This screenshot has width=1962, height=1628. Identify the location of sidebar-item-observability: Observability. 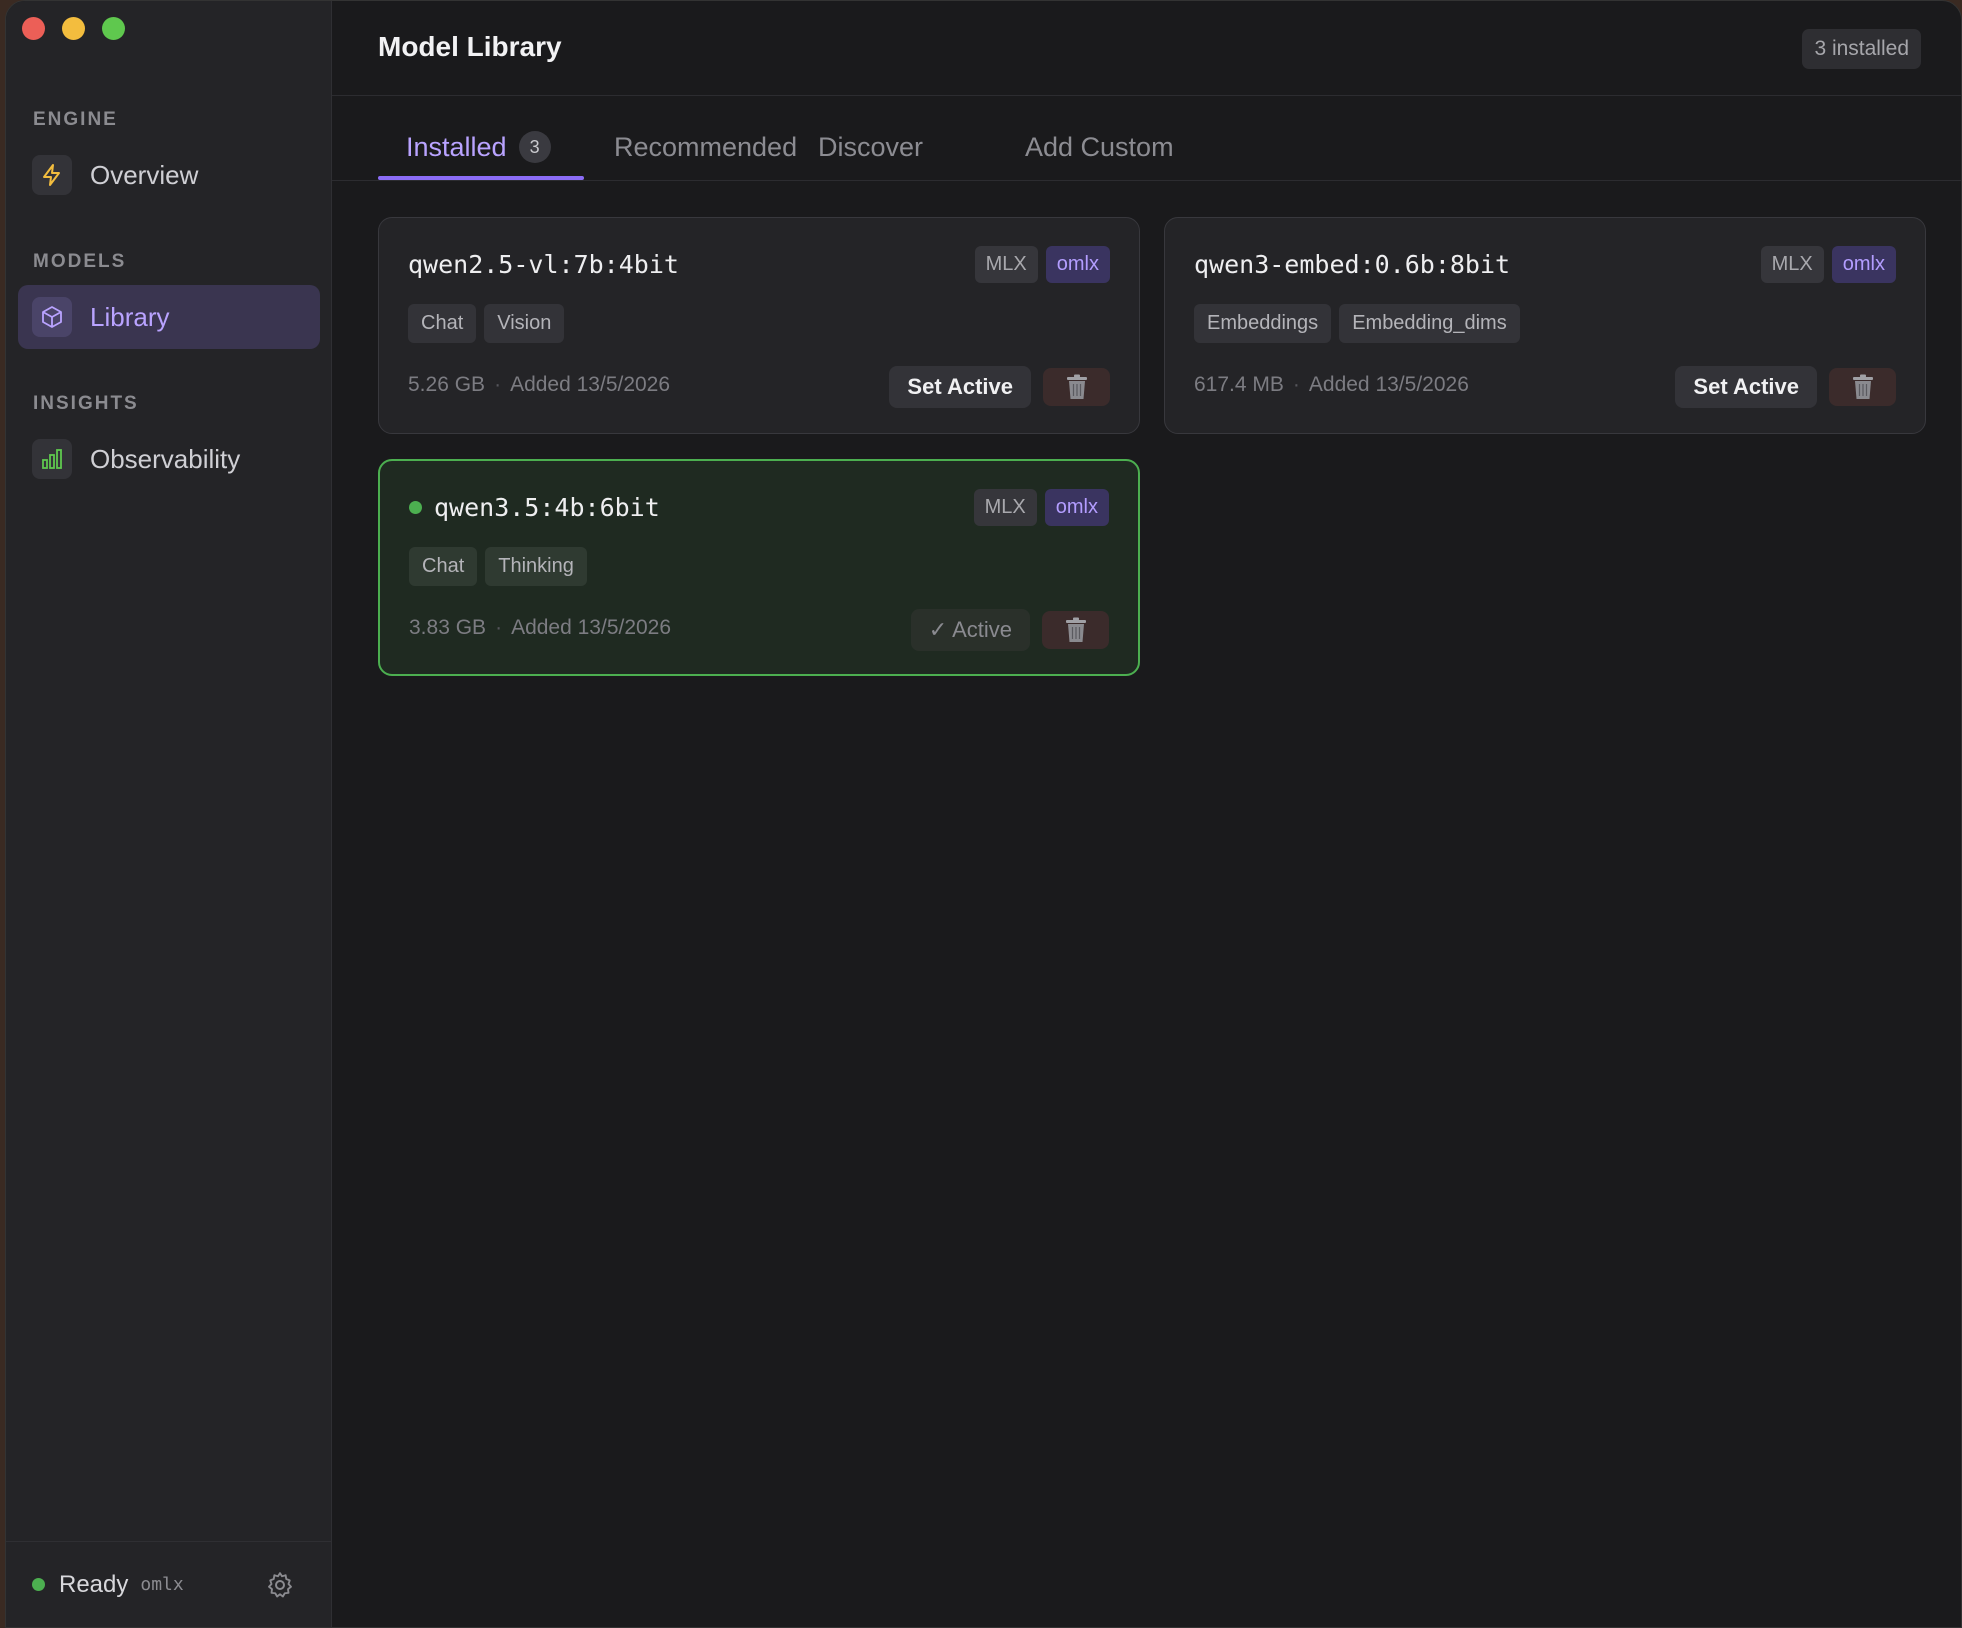
(169, 459).